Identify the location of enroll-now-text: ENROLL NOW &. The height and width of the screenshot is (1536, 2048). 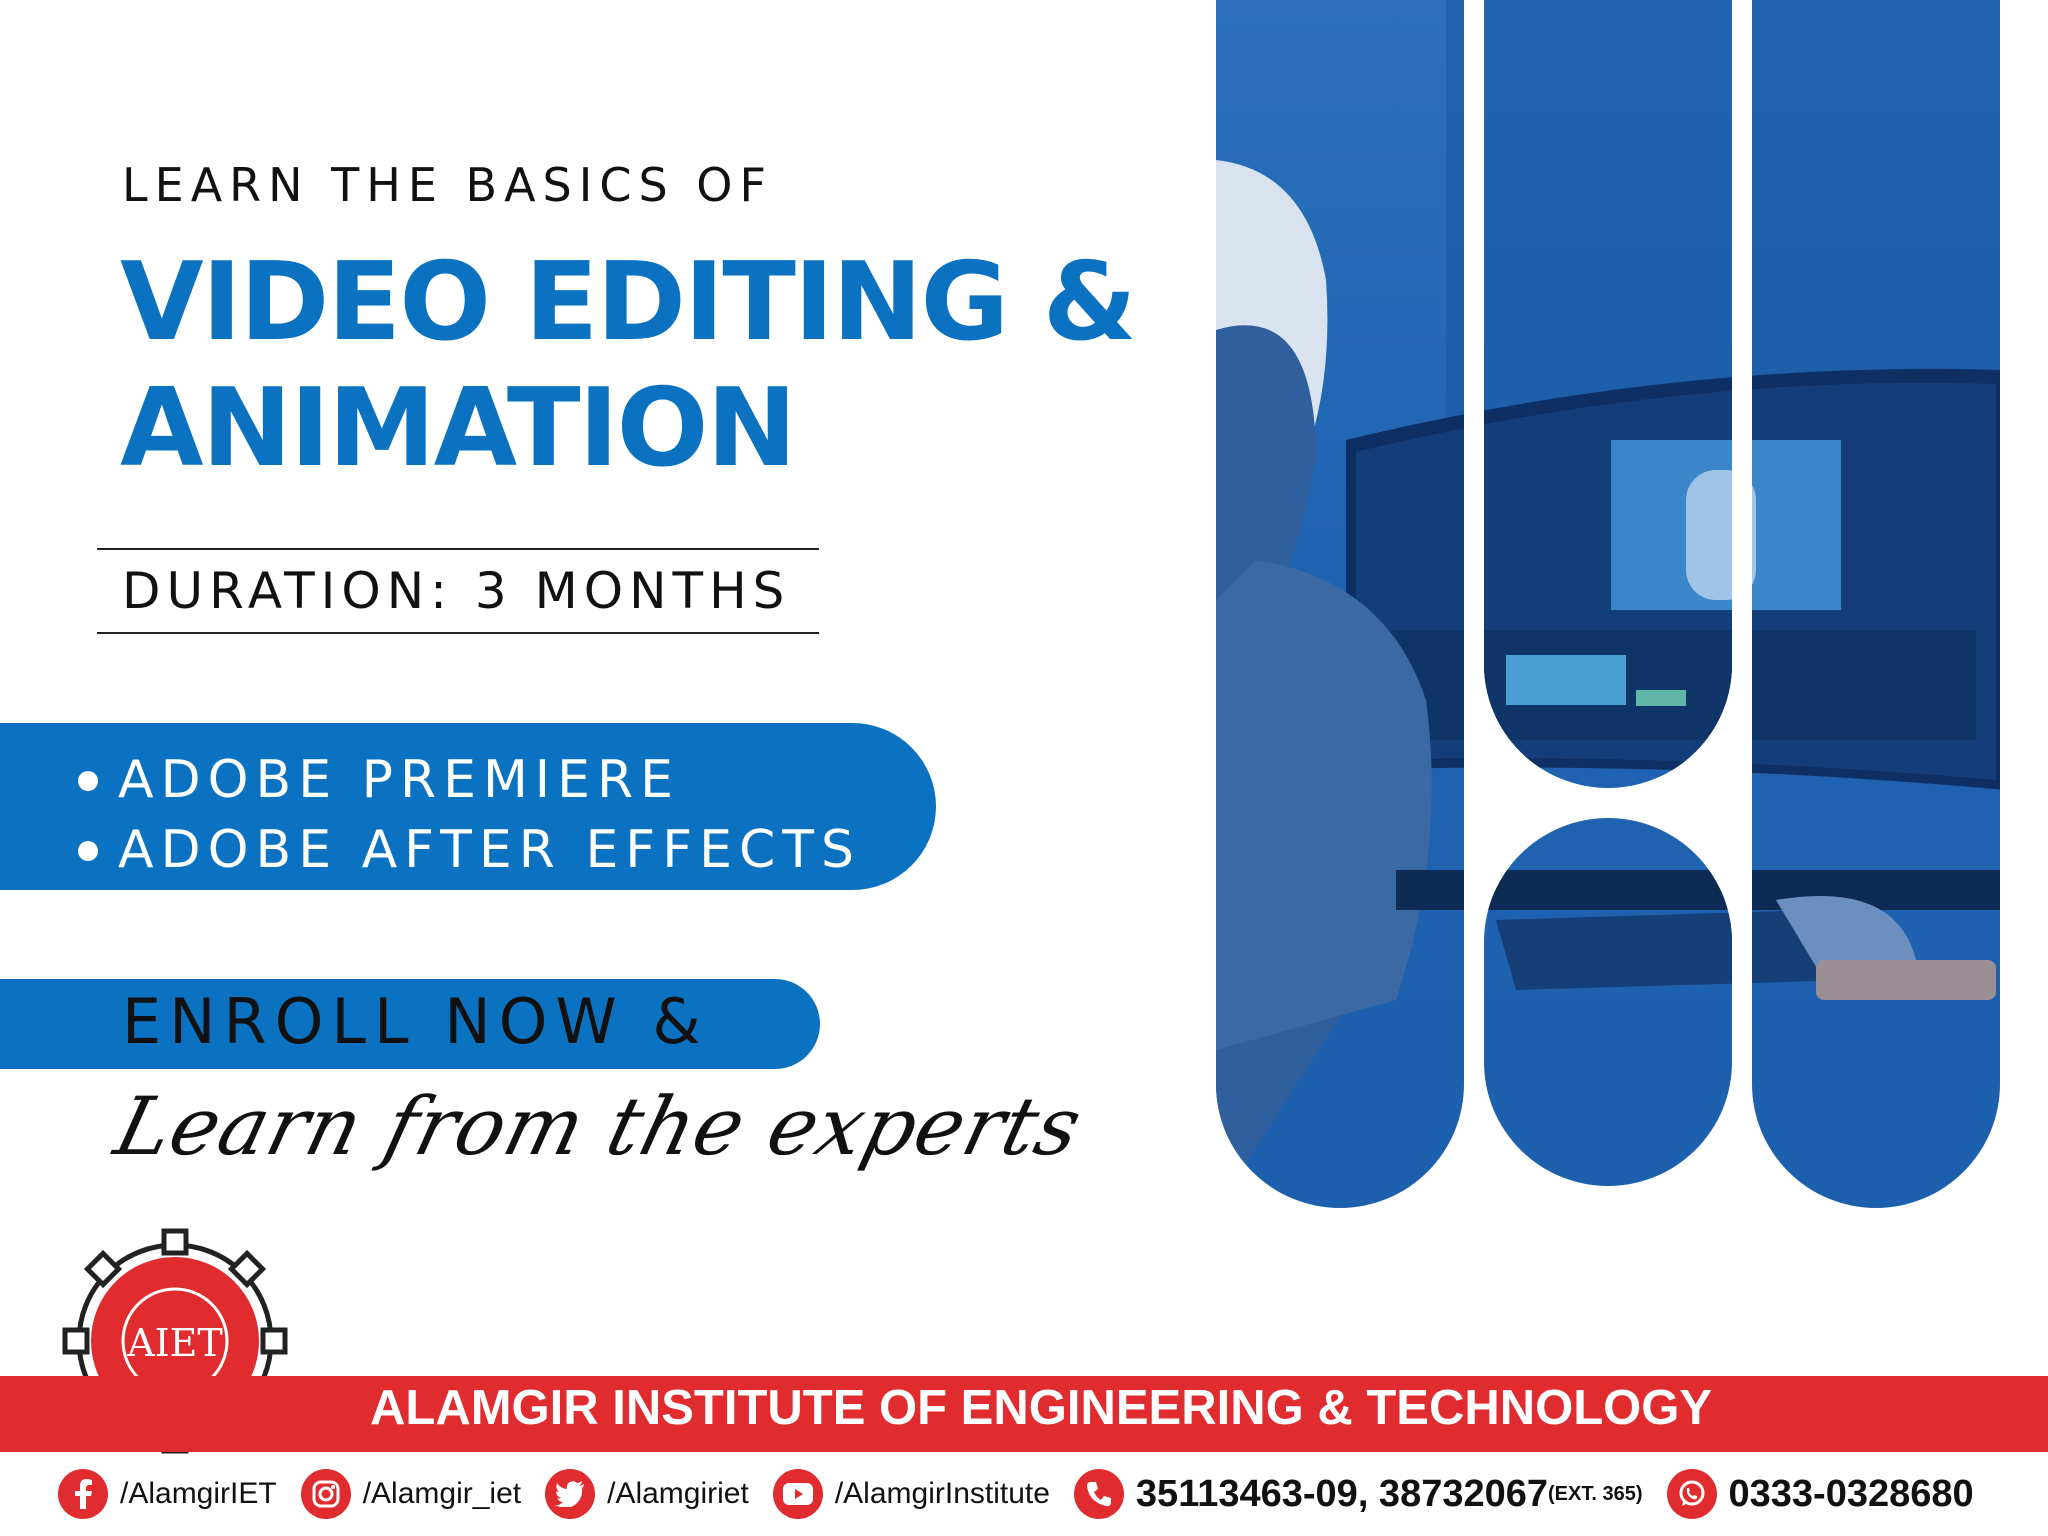
(415, 1021).